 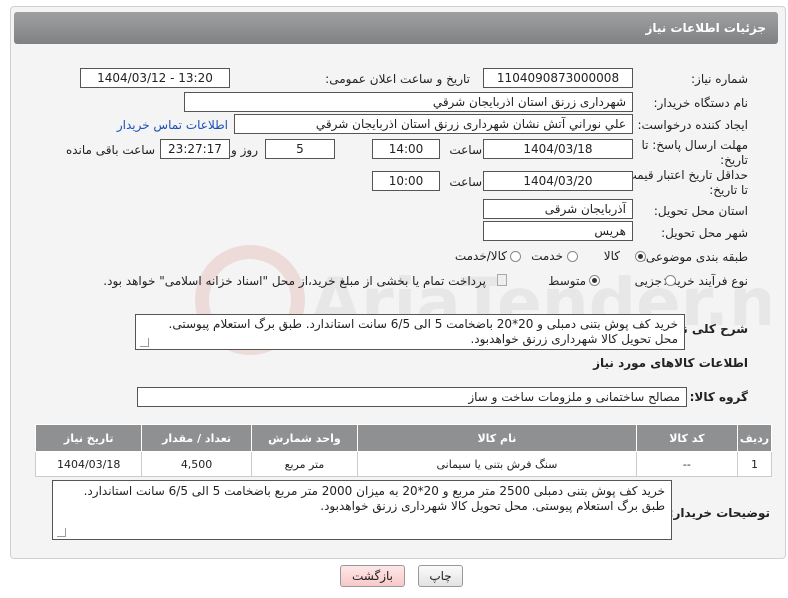 I want to click on buyer-contact-link: اطلاعات تماس خریدار, so click(x=172, y=125).